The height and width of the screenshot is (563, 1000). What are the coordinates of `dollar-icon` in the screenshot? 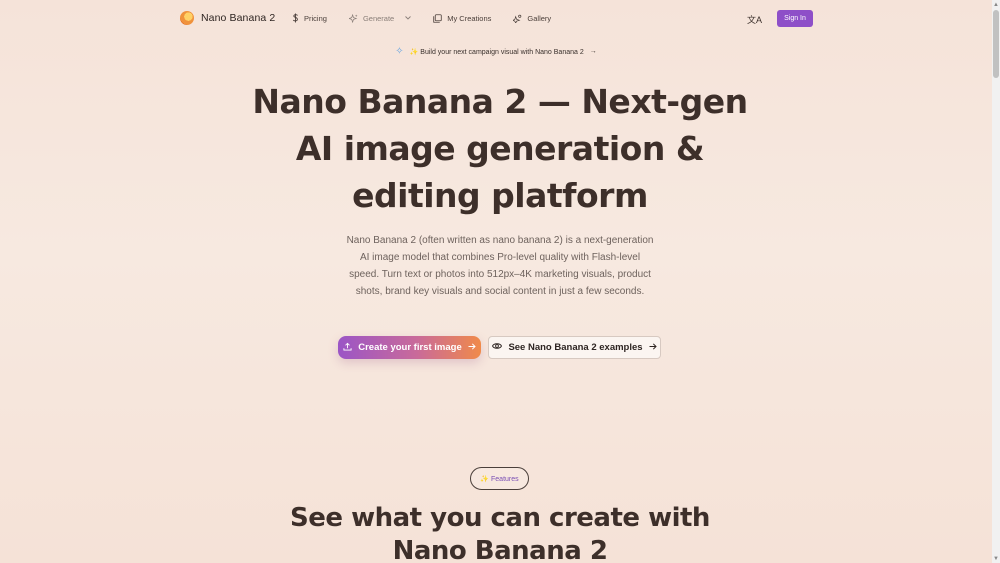 It's located at (295, 18).